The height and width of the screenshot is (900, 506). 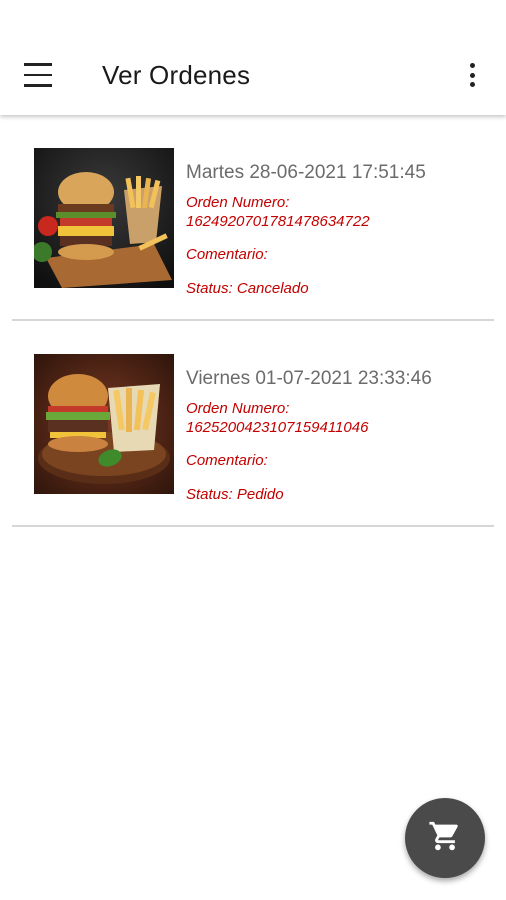 I want to click on order-status: Status: Pedido, so click(x=235, y=494).